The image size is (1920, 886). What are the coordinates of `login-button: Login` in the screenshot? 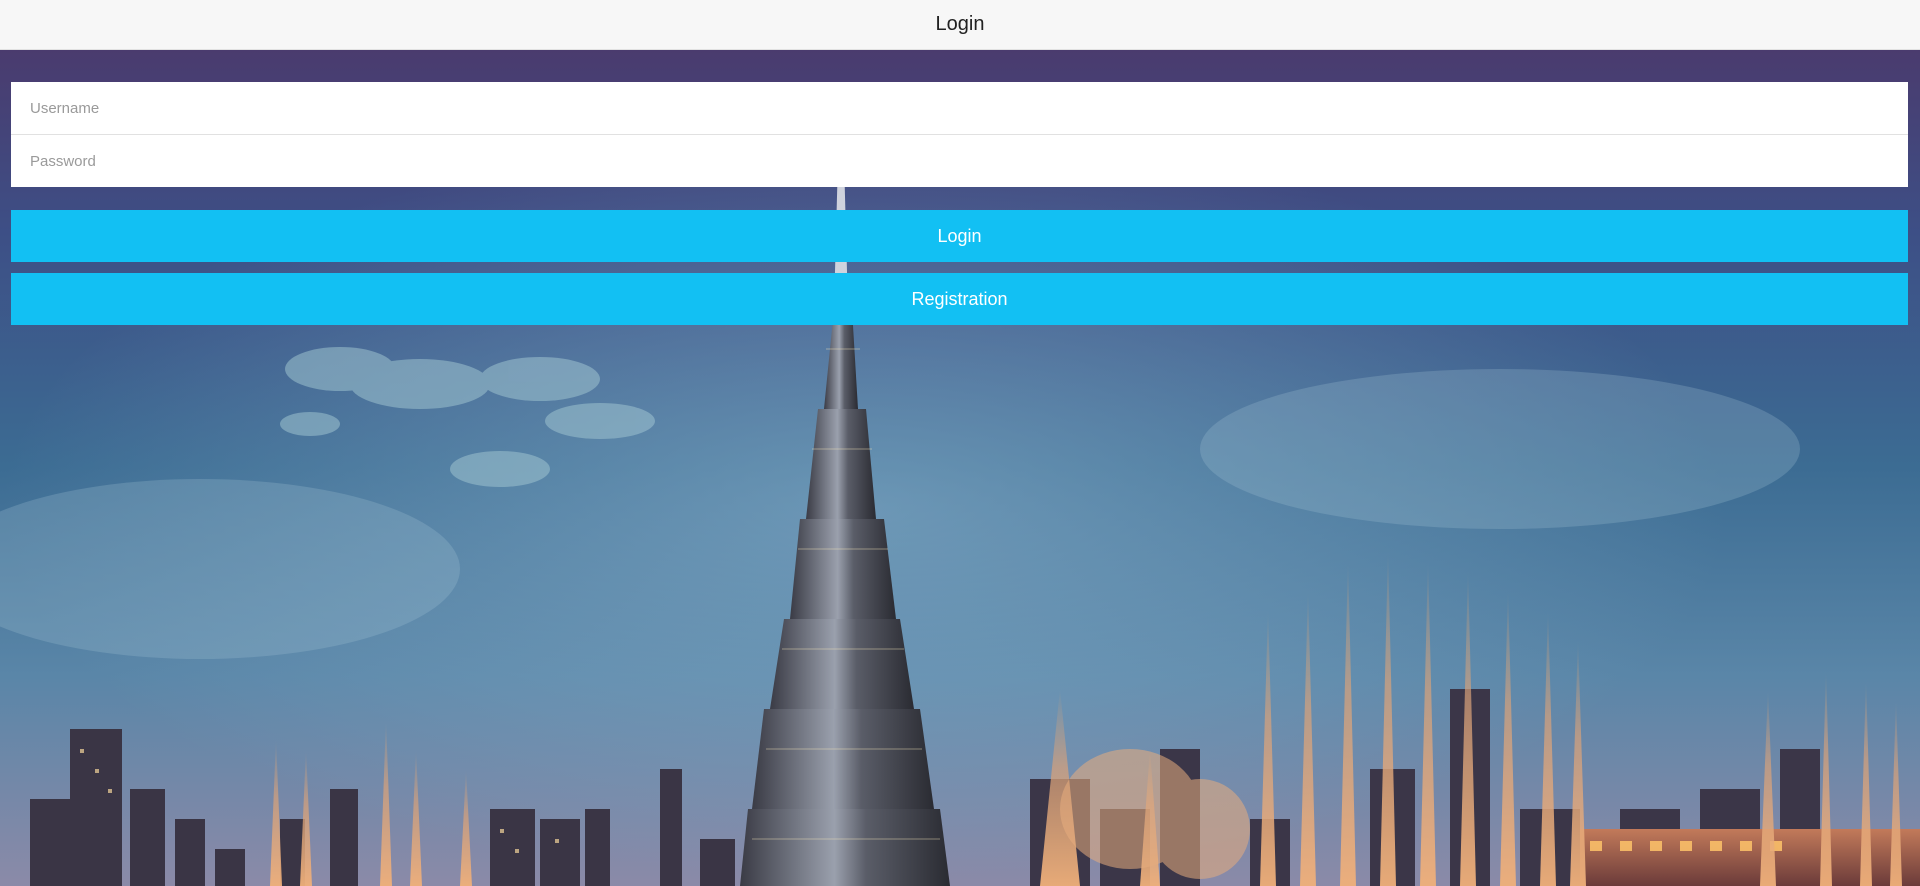 It's located at (959, 236).